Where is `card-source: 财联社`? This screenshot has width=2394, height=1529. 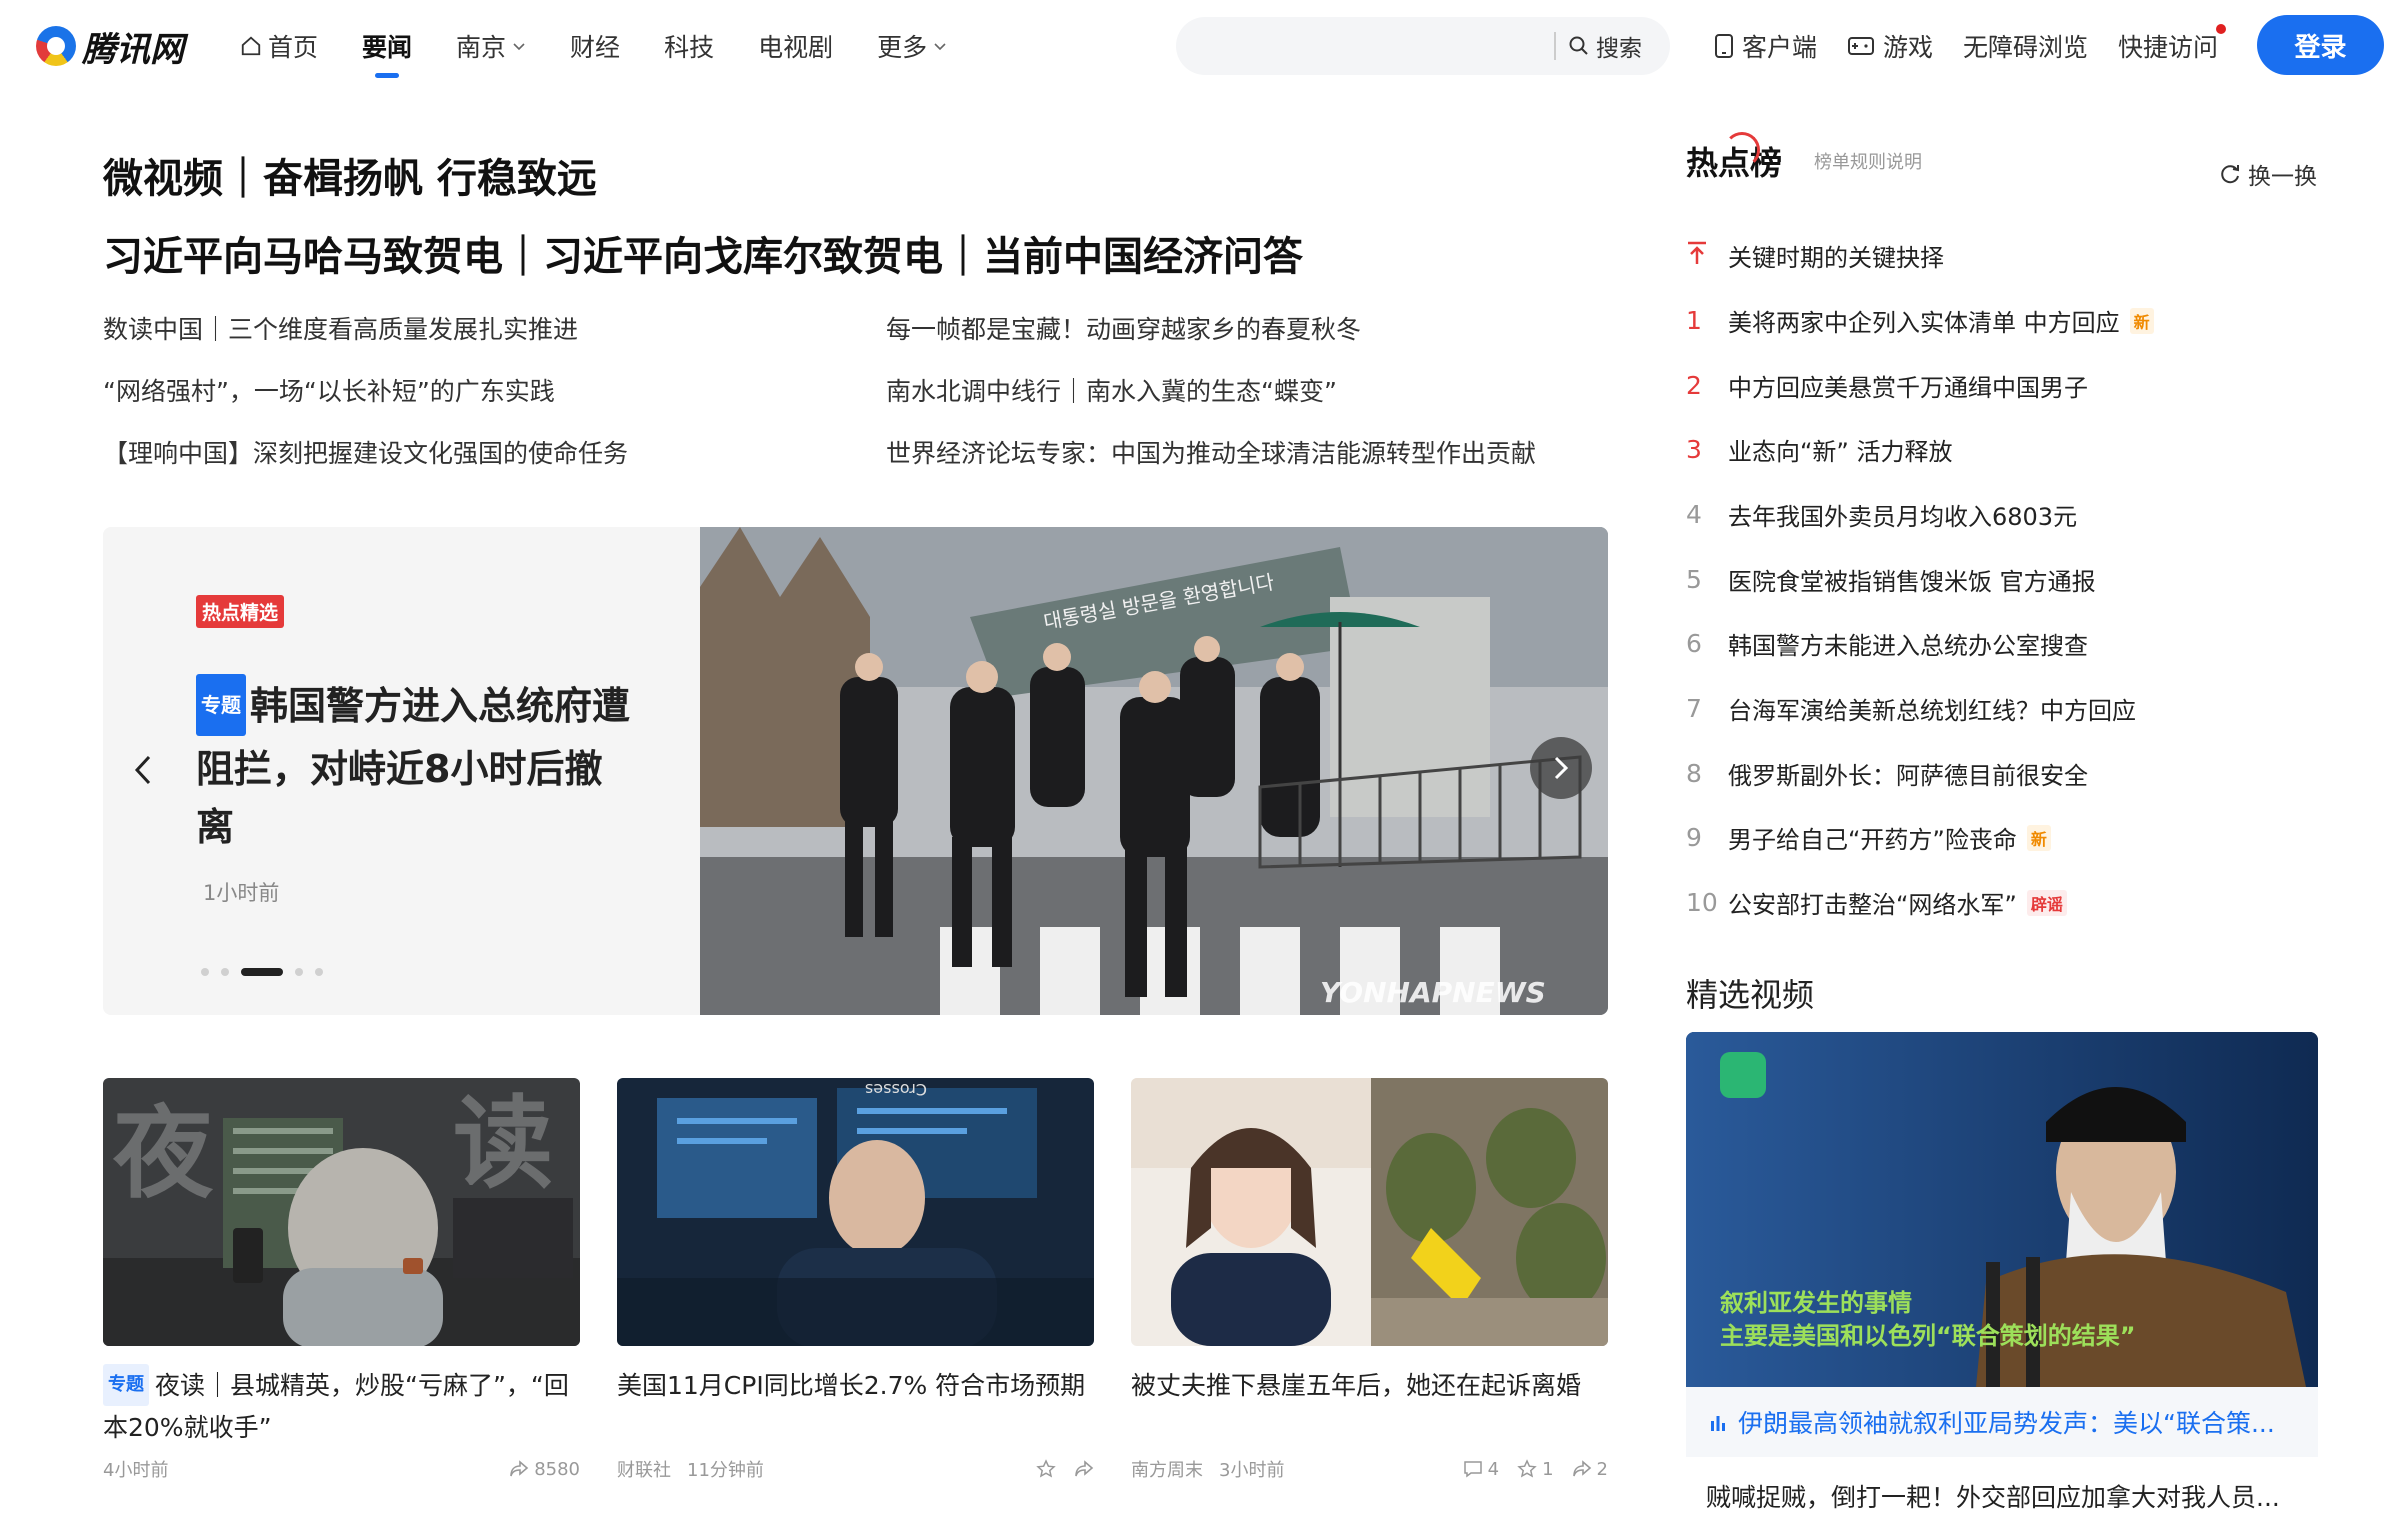
card-source: 财联社 is located at coordinates (644, 1470).